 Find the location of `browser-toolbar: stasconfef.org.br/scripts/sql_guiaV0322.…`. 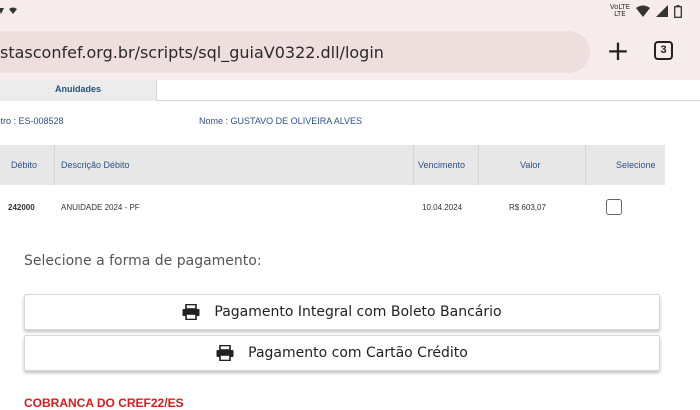

browser-toolbar: stasconfef.org.br/scripts/sql_guiaV0322.… is located at coordinates (350, 53).